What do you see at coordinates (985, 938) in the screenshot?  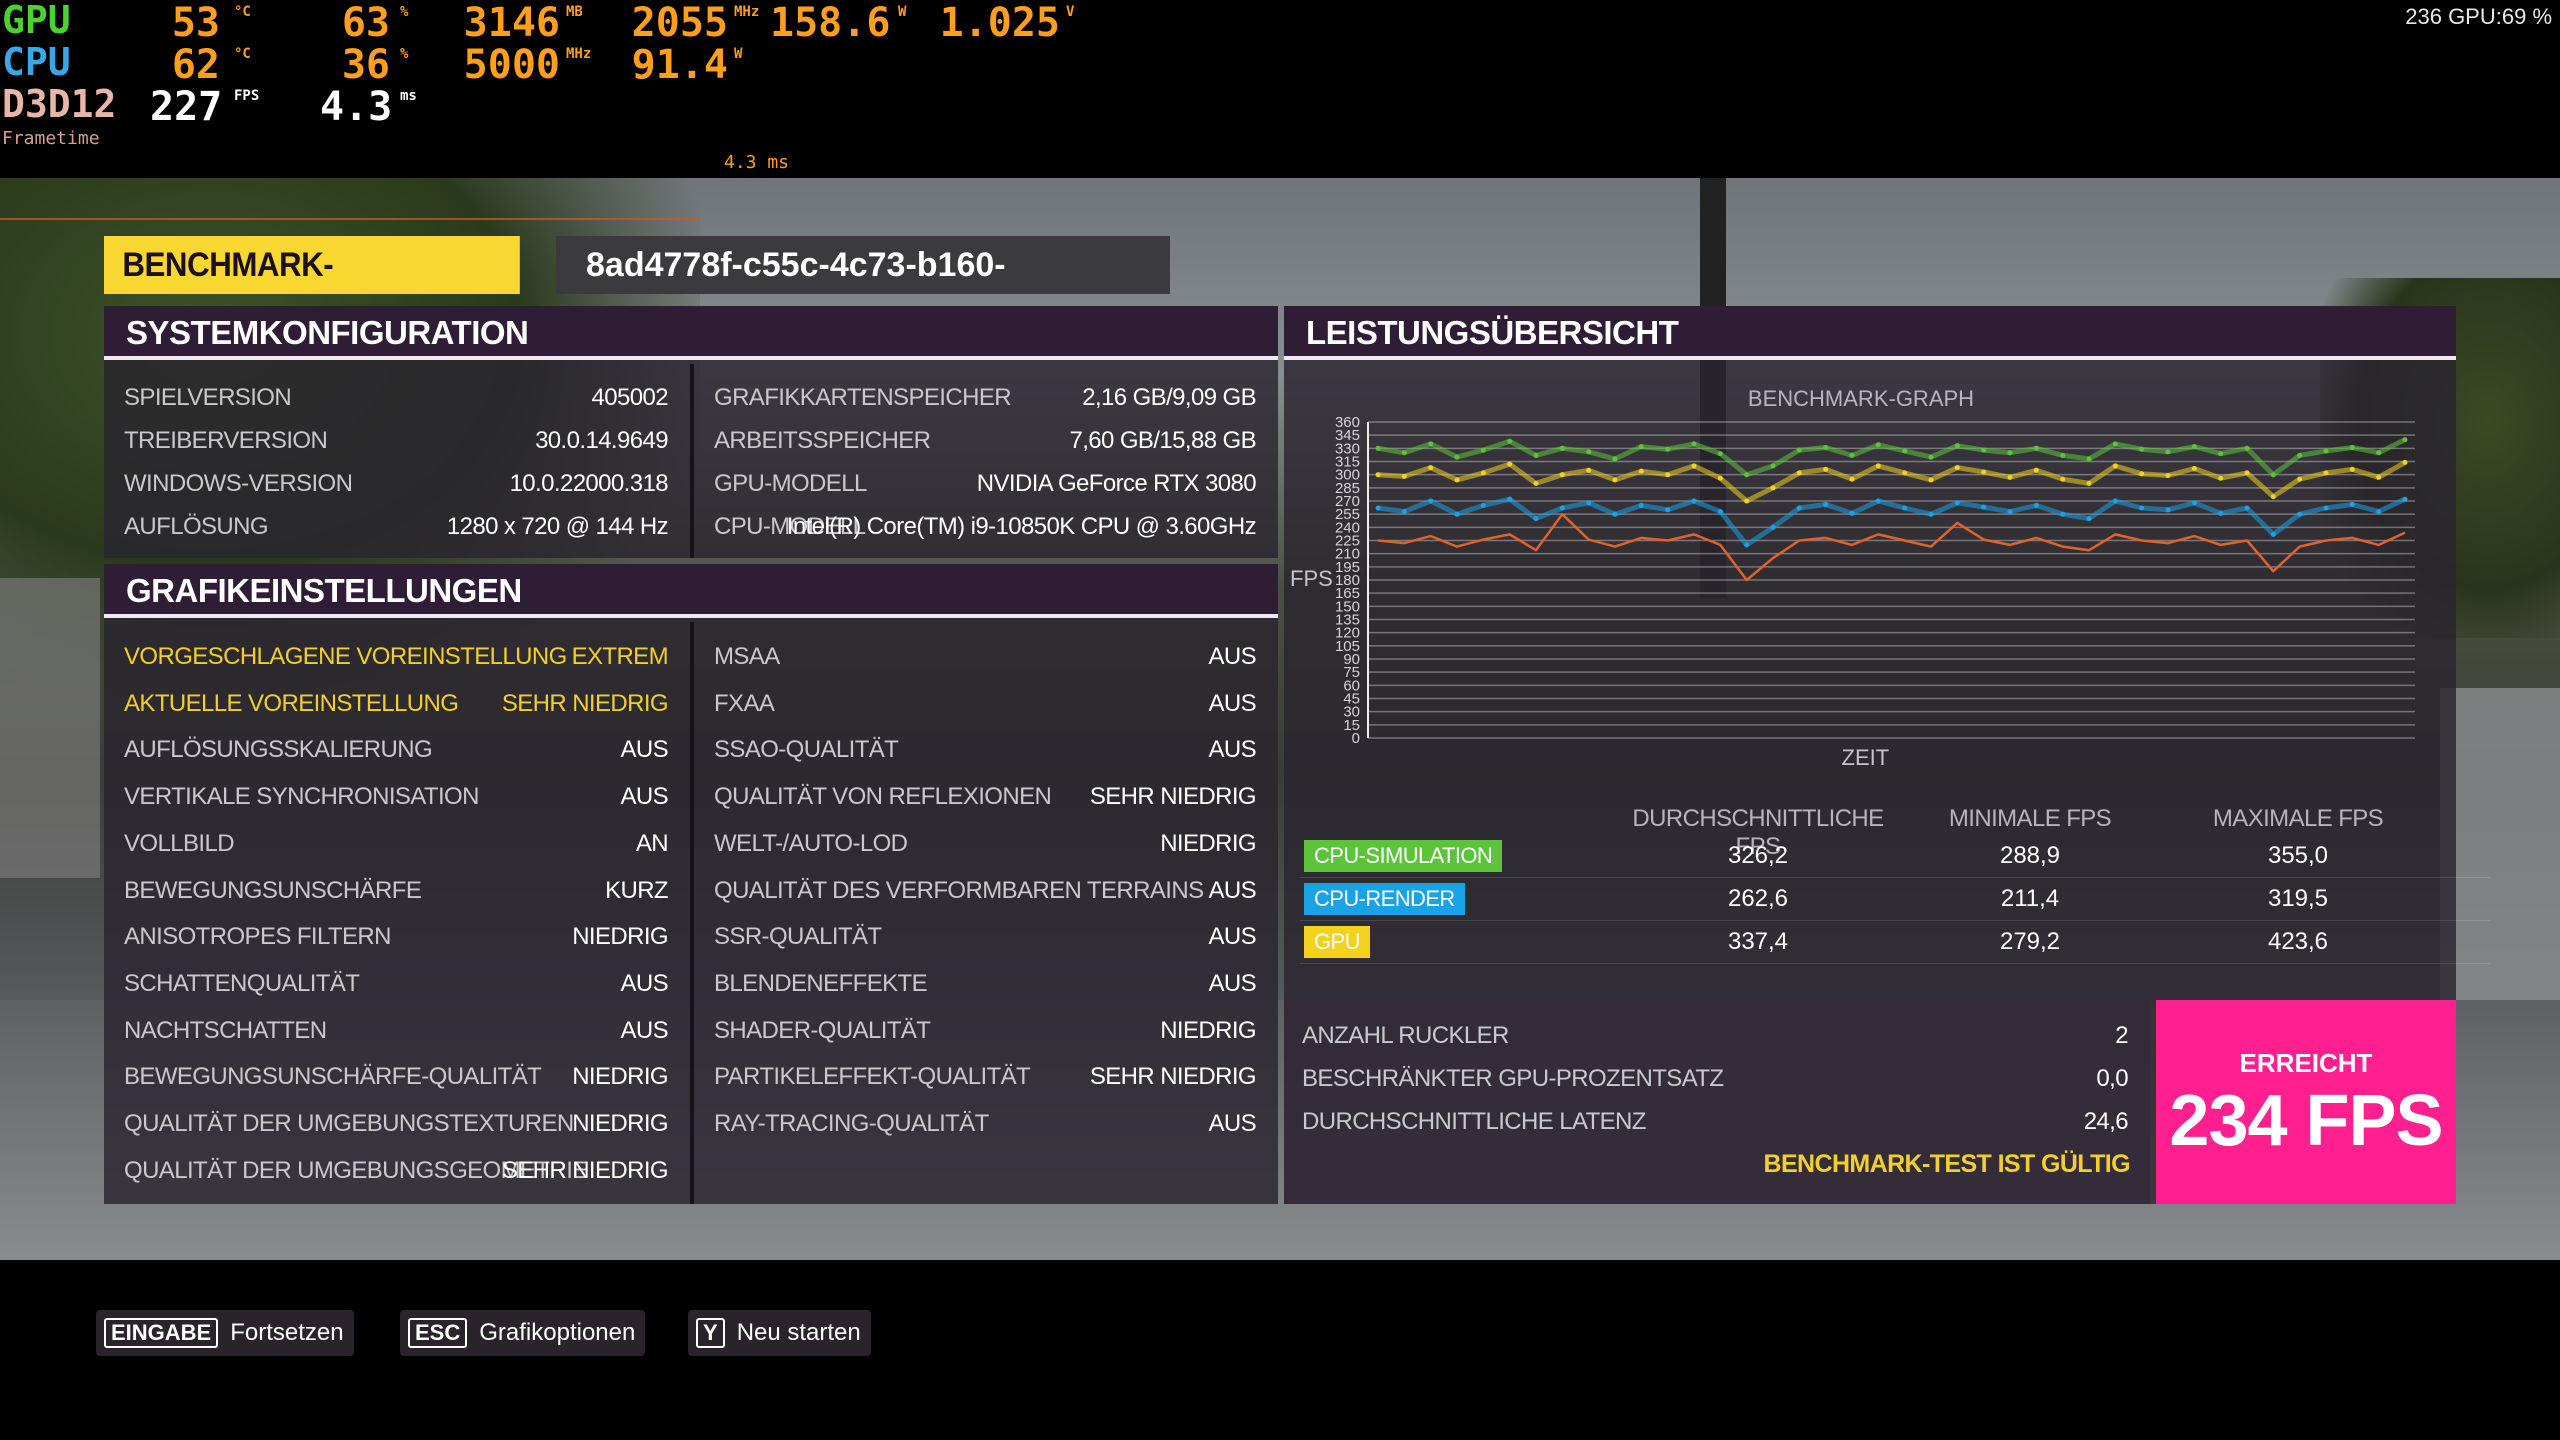 I see `graphics-setting-row: SSR-QUALITÄT AUS` at bounding box center [985, 938].